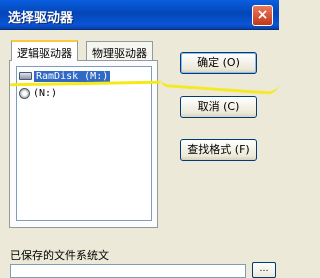 This screenshot has height=278, width=320. What do you see at coordinates (208, 106) in the screenshot?
I see `cancel-label: 取消` at bounding box center [208, 106].